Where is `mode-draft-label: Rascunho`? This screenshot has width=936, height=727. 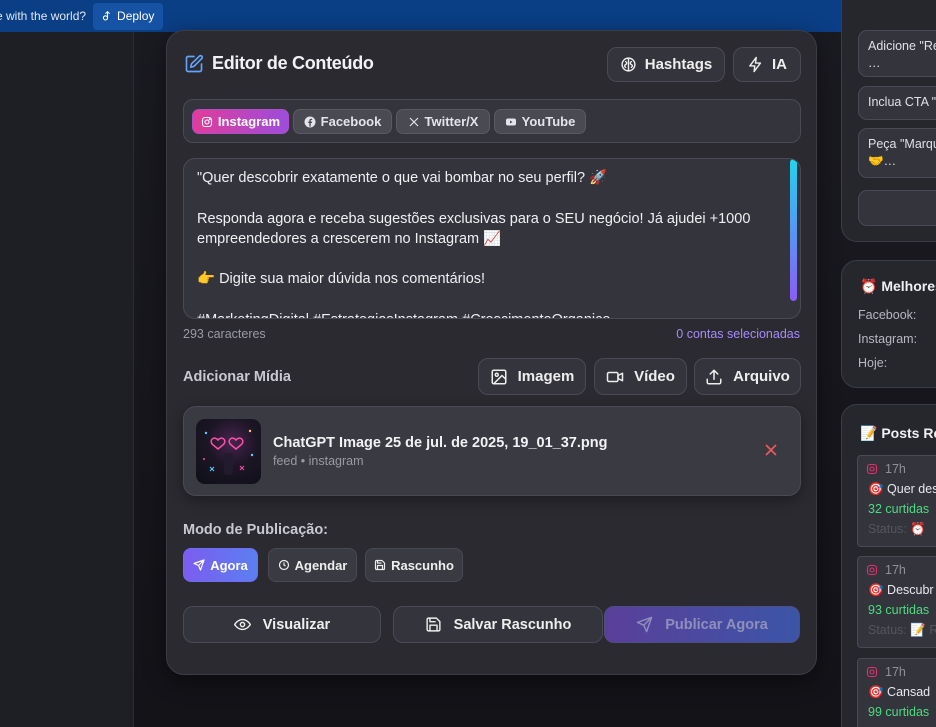 mode-draft-label: Rascunho is located at coordinates (422, 565).